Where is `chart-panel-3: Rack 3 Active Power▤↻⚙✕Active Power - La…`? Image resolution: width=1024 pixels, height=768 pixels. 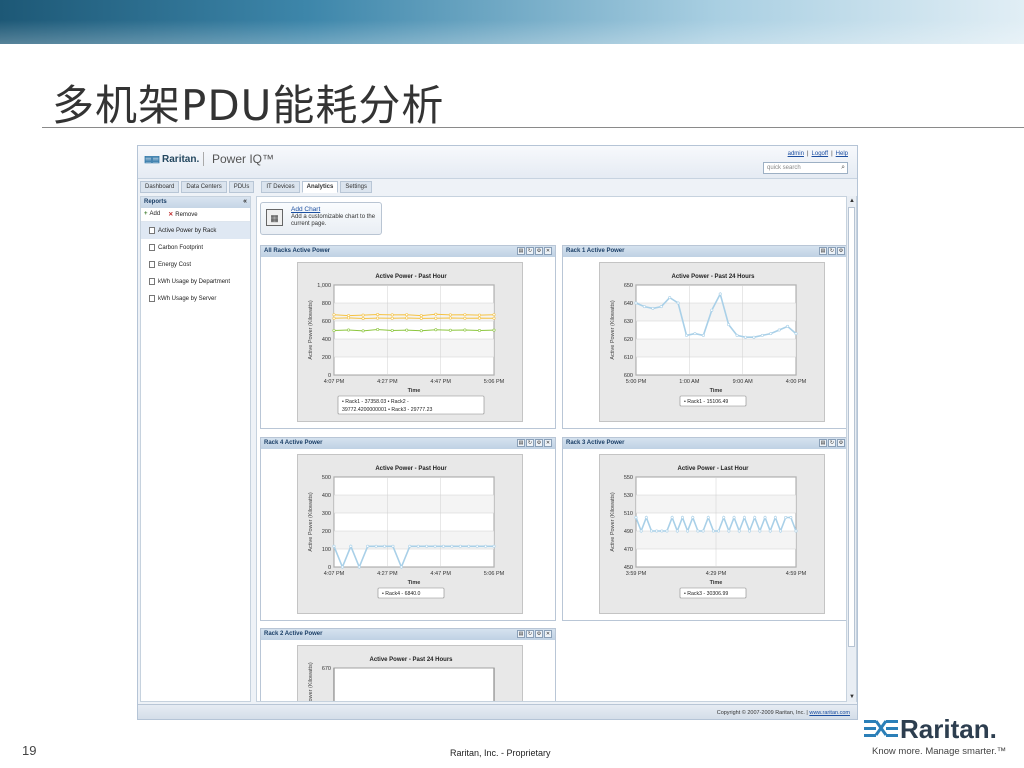 chart-panel-3: Rack 3 Active Power▤↻⚙✕Active Power - La… is located at coordinates (709, 529).